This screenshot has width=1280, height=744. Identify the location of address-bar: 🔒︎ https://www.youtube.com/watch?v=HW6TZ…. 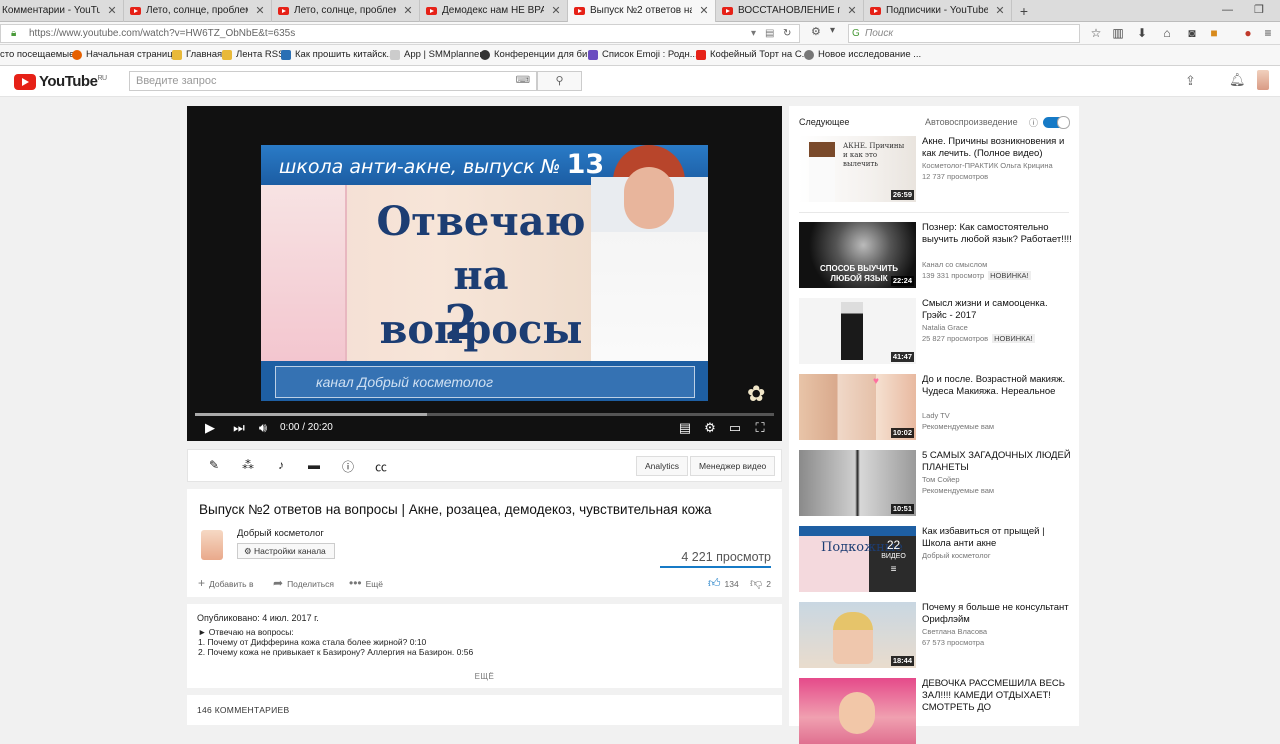
(400, 33).